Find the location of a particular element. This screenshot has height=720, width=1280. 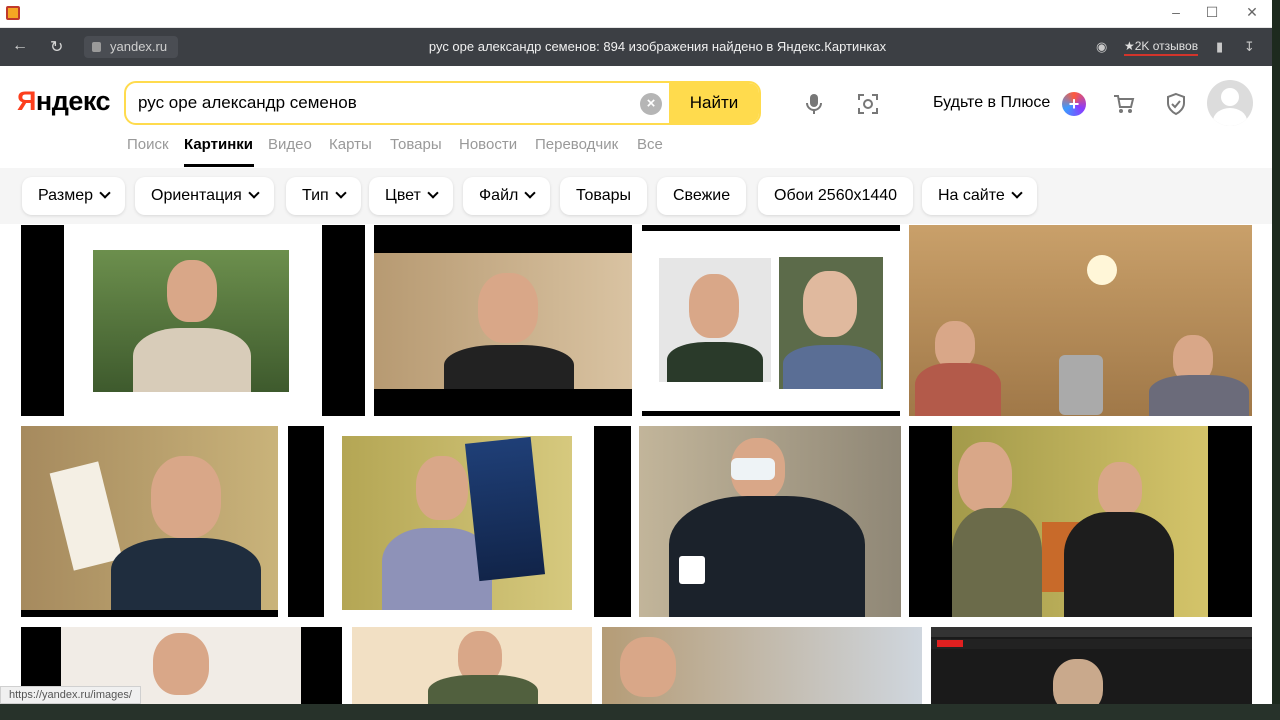

chat-icon: ◉ is located at coordinates (1101, 47).